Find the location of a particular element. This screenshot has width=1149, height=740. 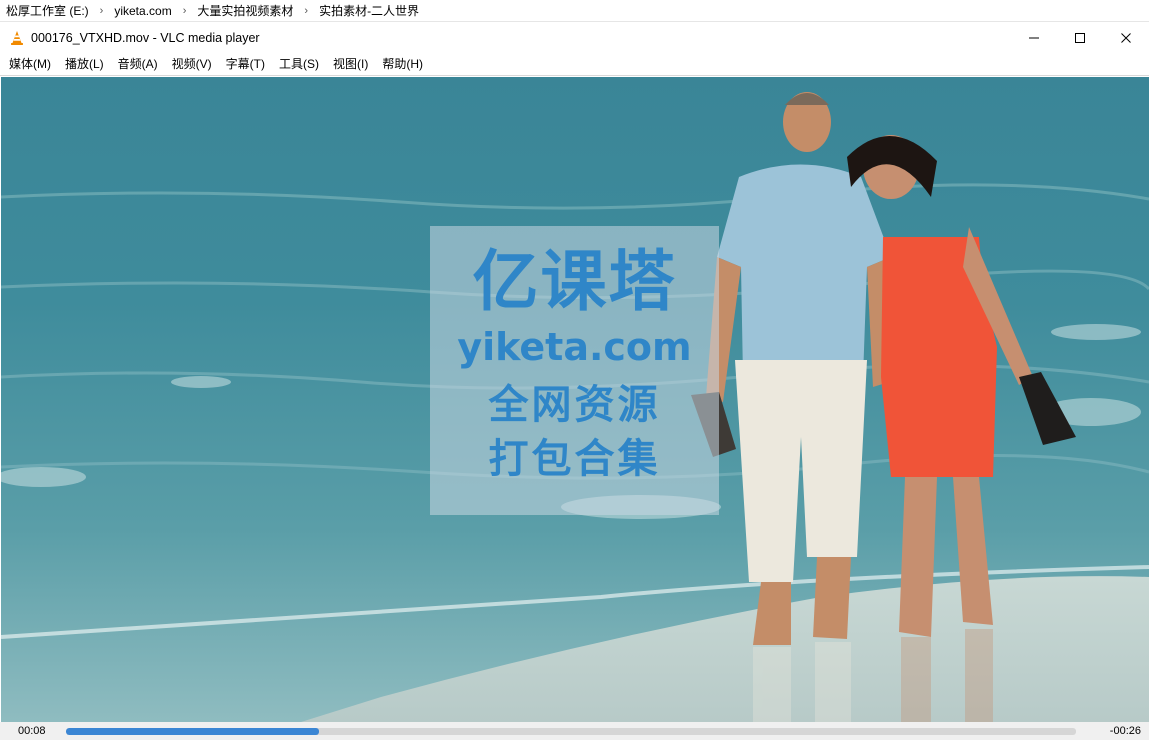

watermark-brand: 亿课塔 is located at coordinates (574, 281).